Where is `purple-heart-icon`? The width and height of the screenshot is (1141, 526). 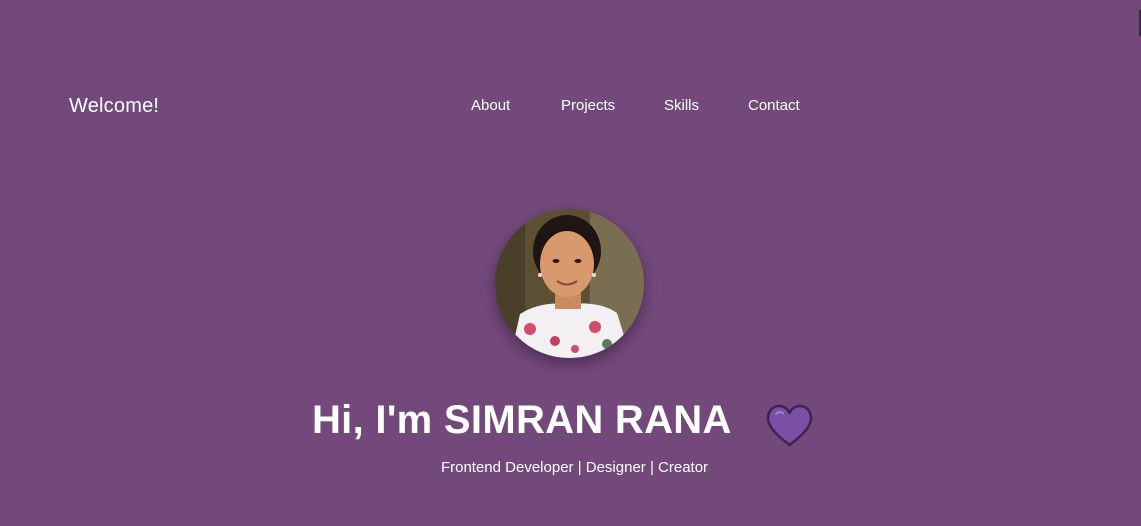
purple-heart-icon is located at coordinates (789, 425).